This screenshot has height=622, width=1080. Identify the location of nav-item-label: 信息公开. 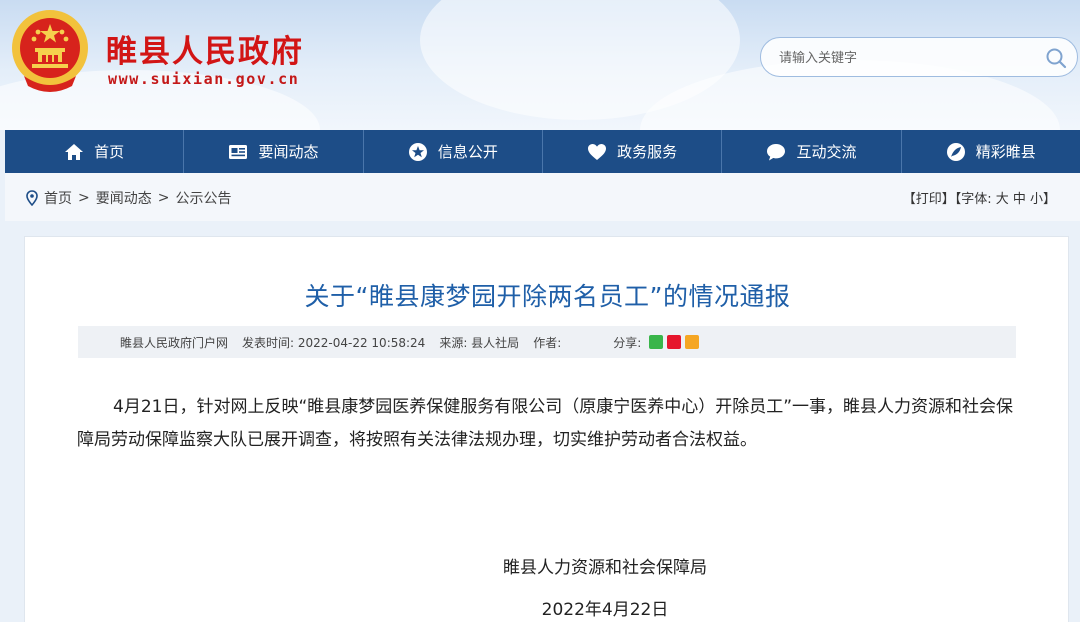
(467, 152).